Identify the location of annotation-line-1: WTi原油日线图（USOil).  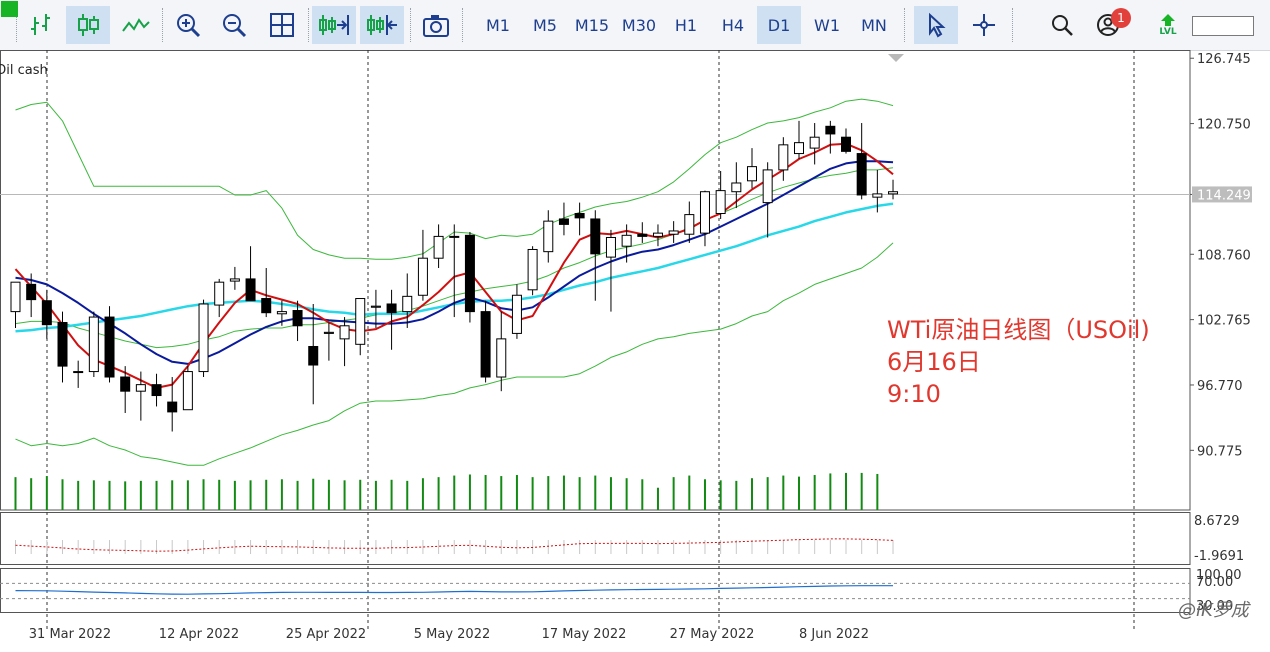
(1018, 330).